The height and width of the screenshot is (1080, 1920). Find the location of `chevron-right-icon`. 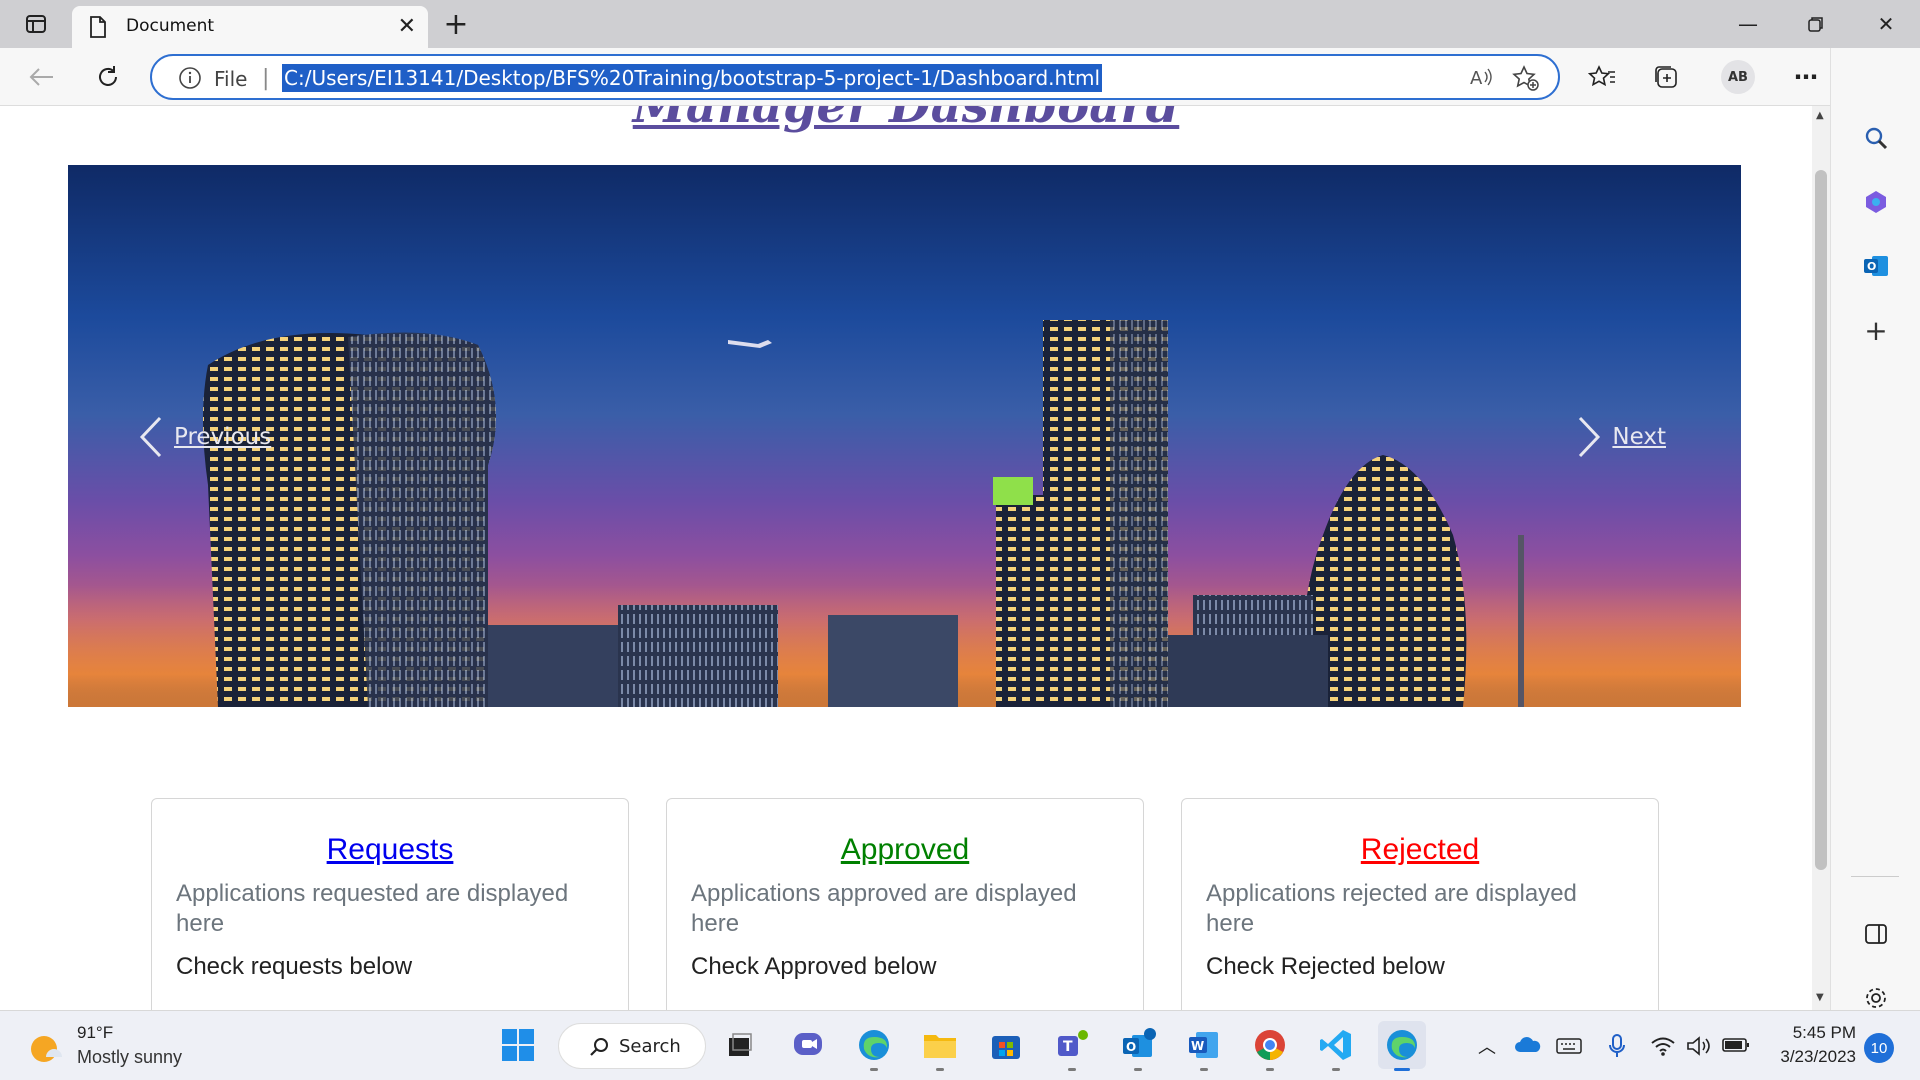

chevron-right-icon is located at coordinates (1590, 437).